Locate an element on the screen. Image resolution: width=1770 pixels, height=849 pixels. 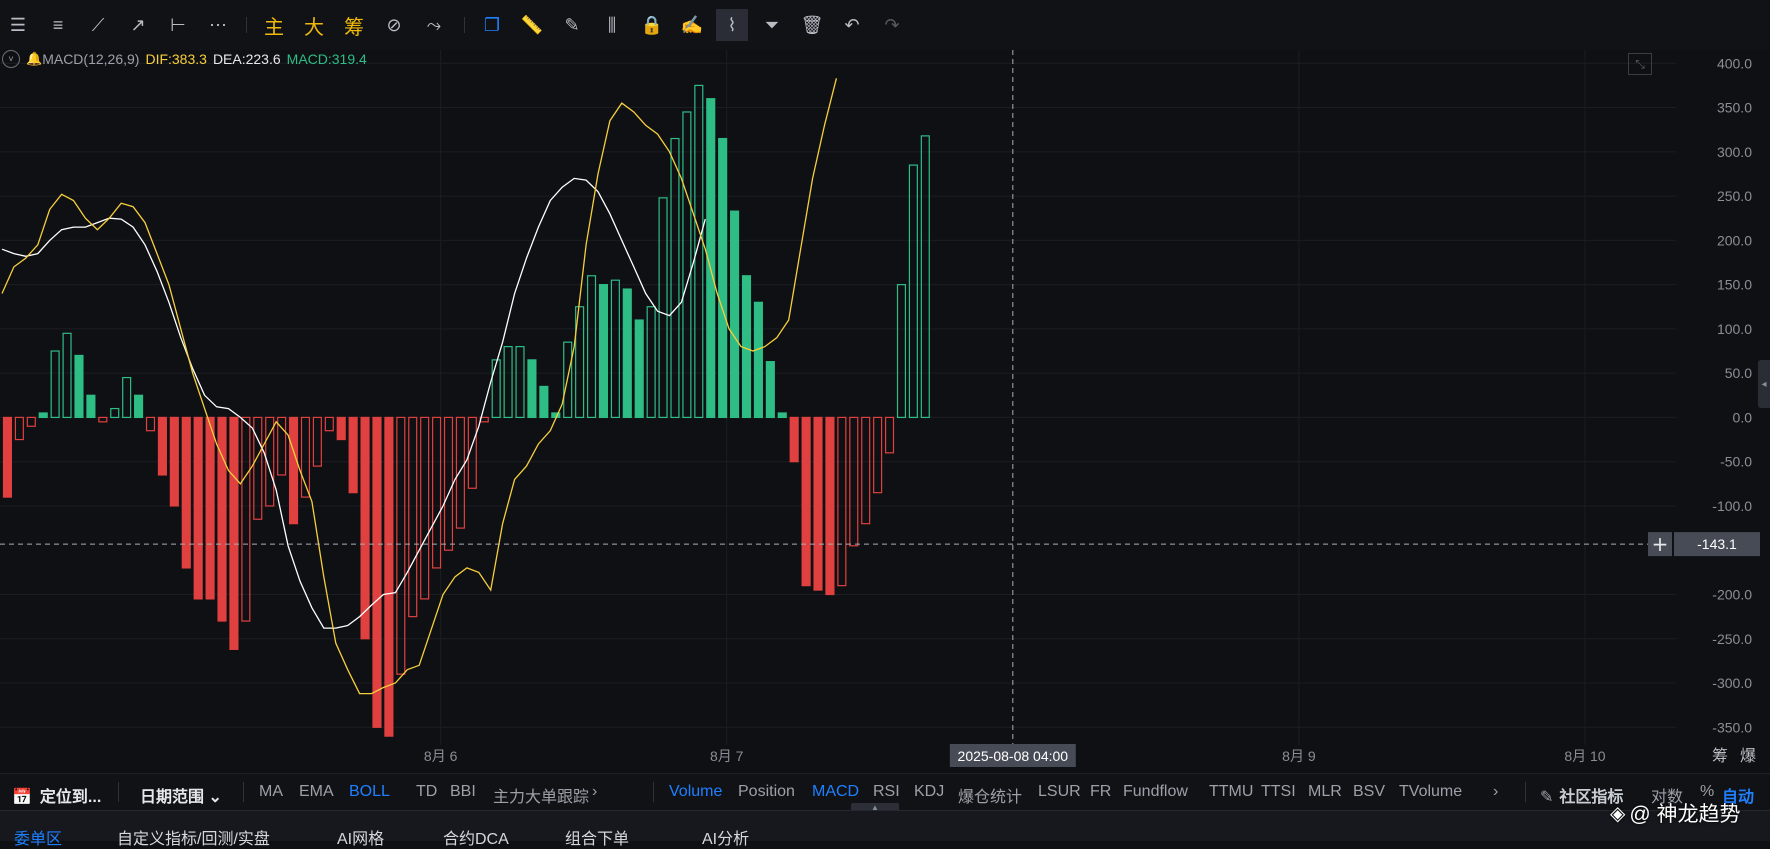
sub-indicator-11: MLR is located at coordinates (1325, 792).